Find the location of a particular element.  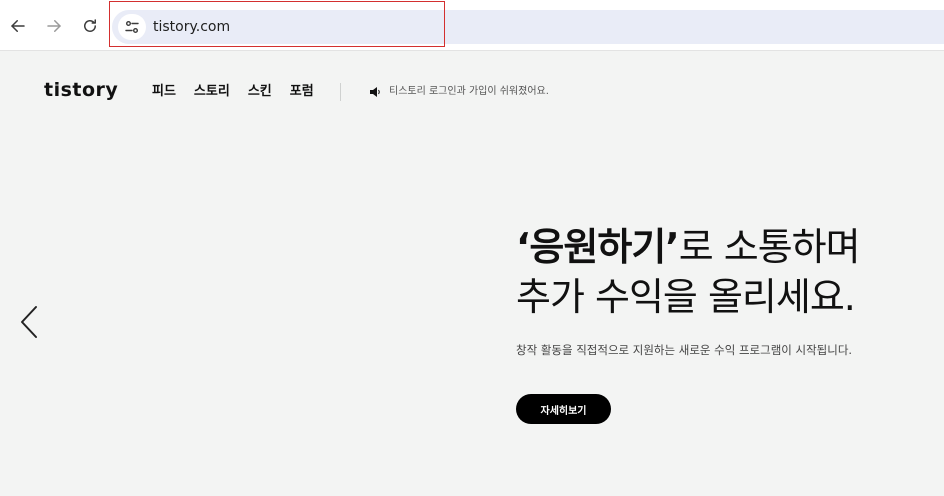

back-arrow-icon is located at coordinates (18, 26).